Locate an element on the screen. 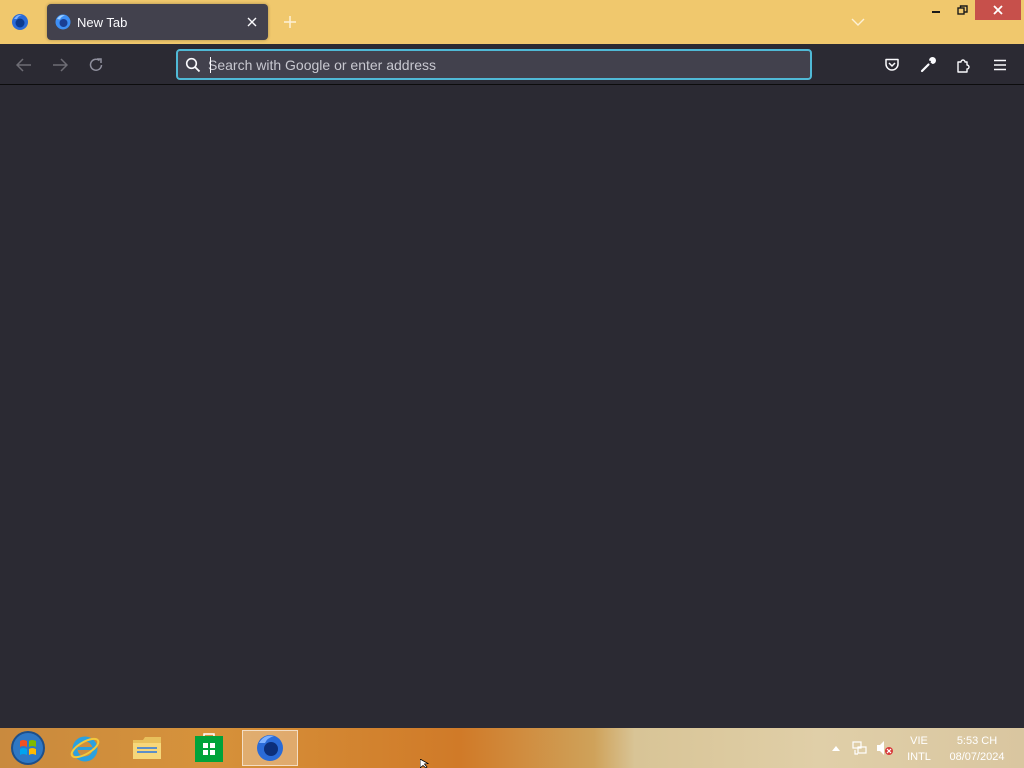  internet-explorer-icon is located at coordinates (85, 749).